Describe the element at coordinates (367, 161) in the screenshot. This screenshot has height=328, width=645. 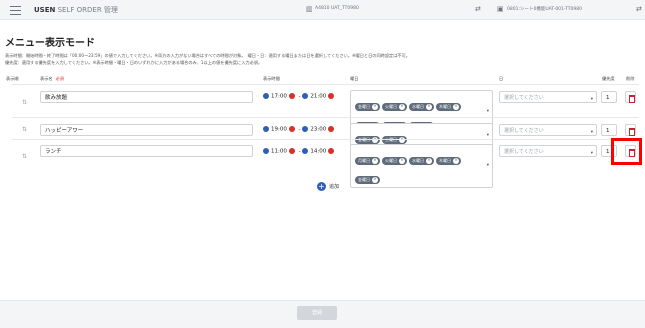
I see `weekday-chip: 月曜日×` at that location.